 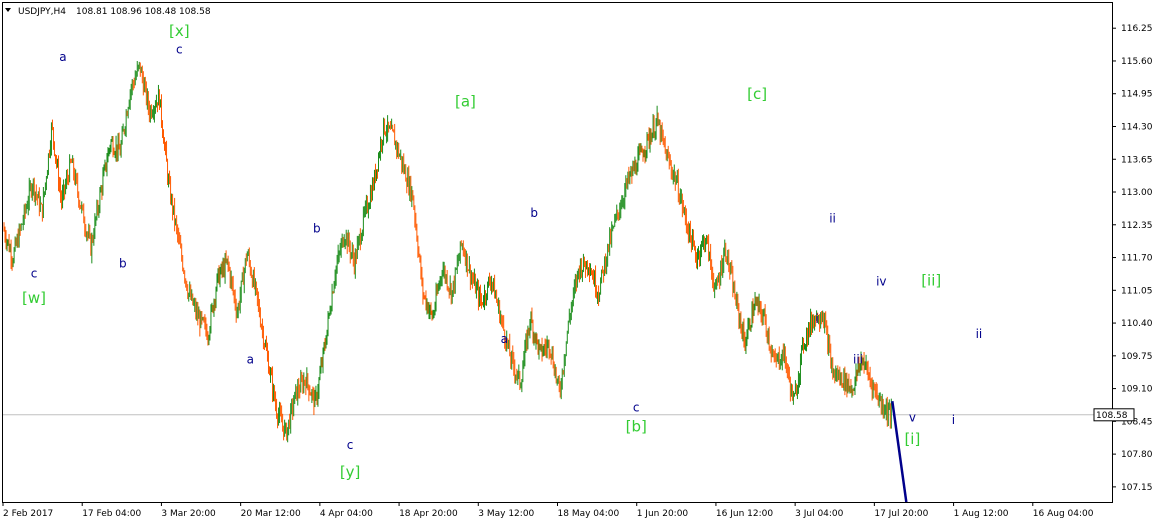 I want to click on time-tick-label: 18 May 04:00, so click(x=589, y=514).